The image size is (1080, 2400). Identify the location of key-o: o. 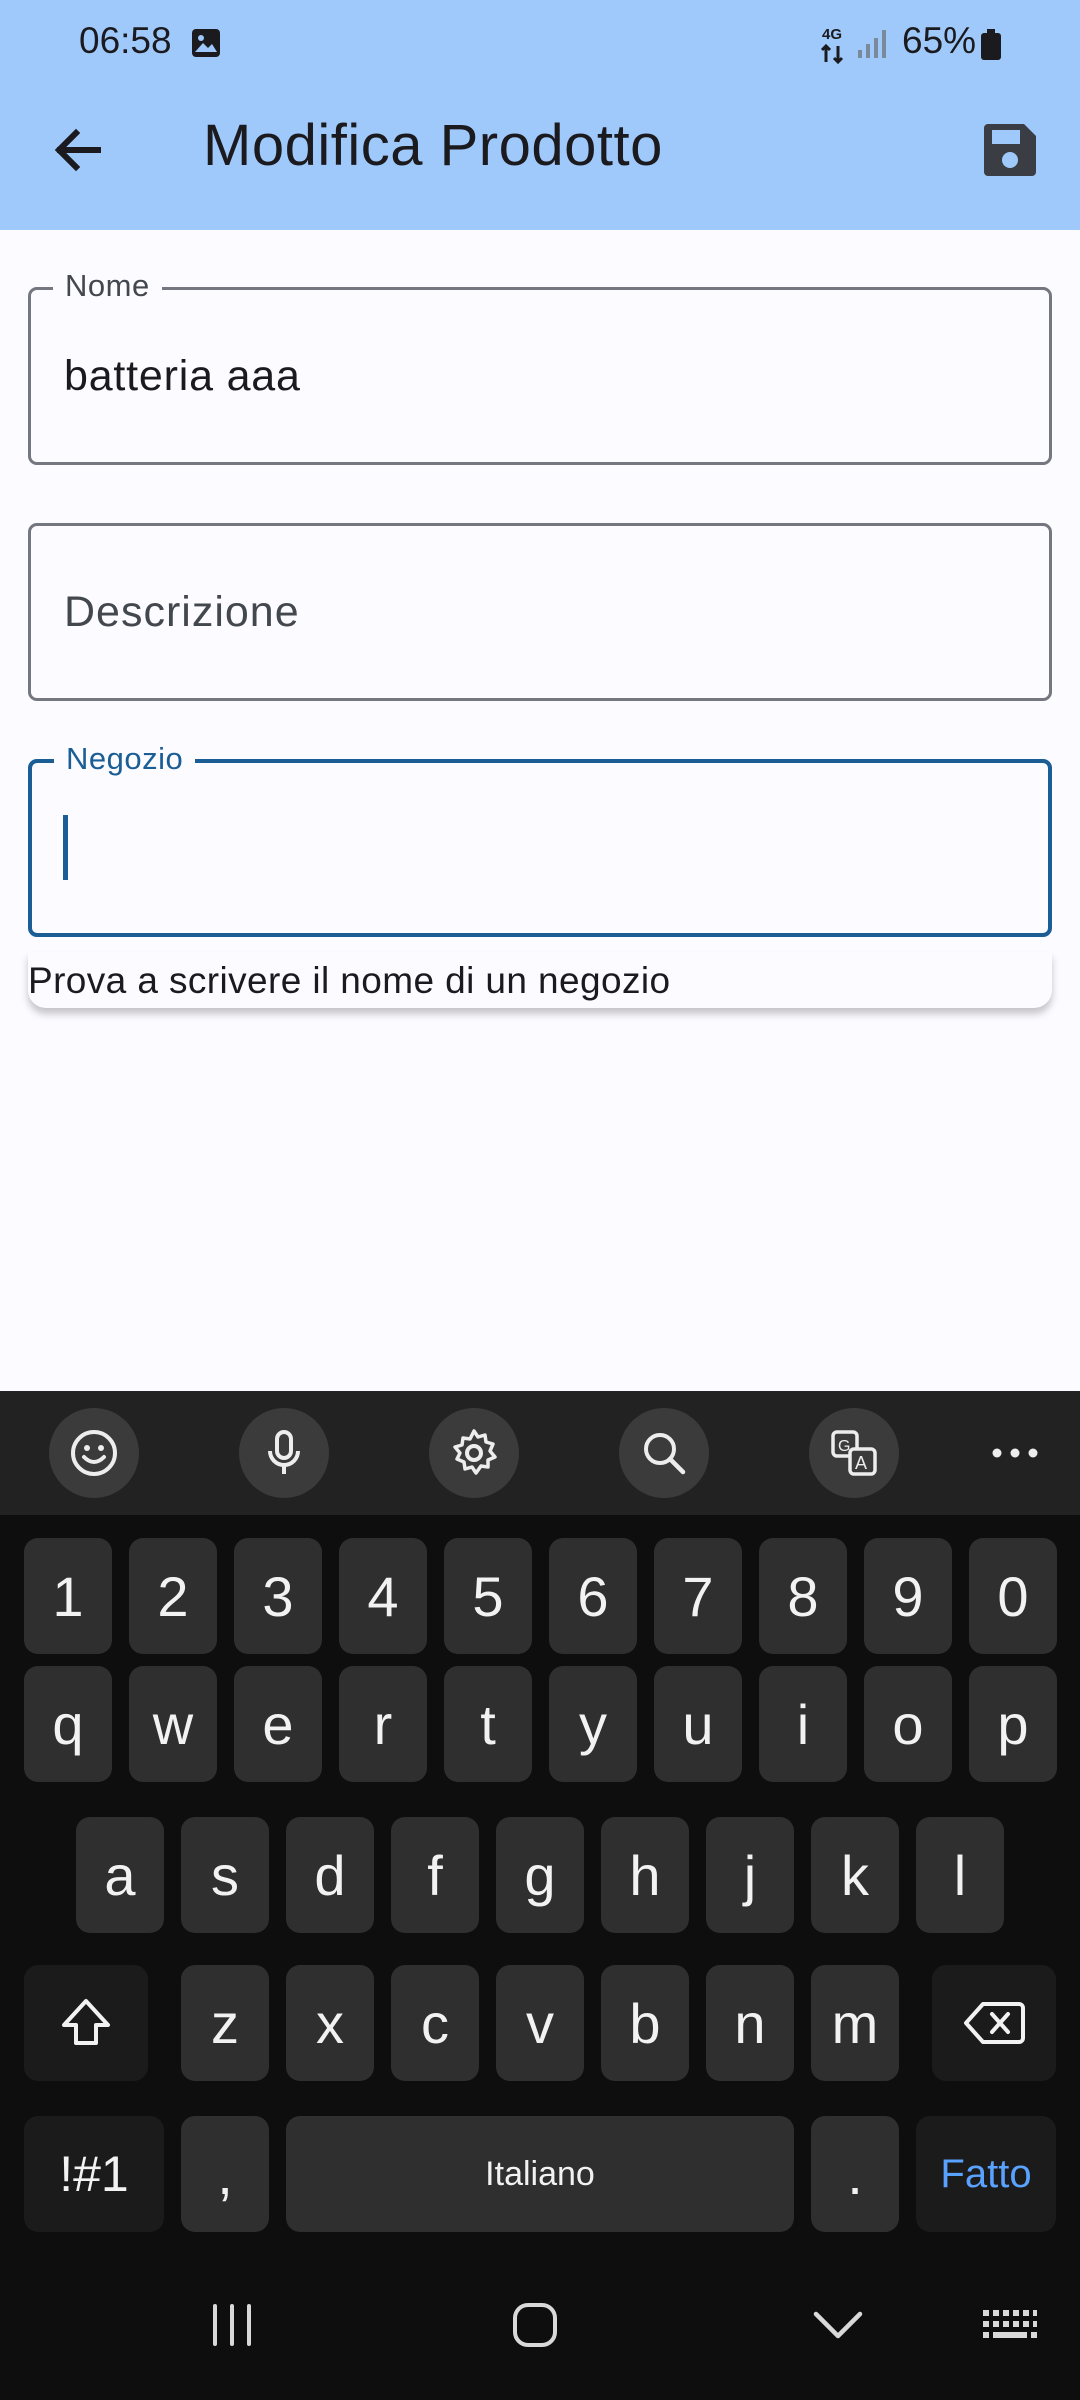
(908, 1724).